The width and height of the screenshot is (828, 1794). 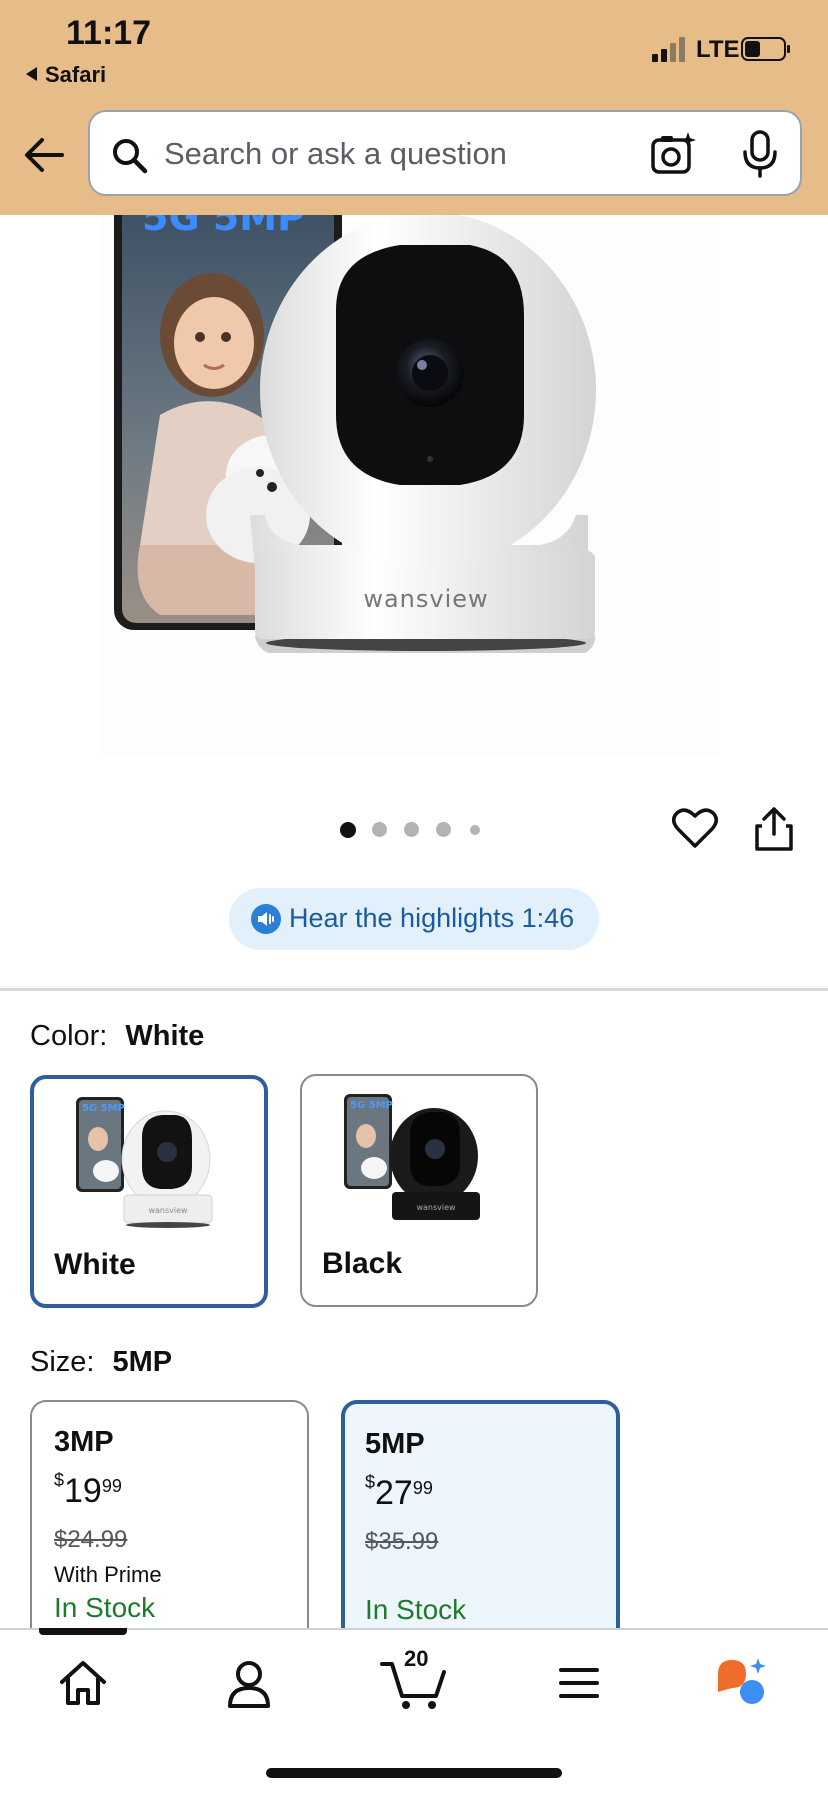 I want to click on share-icon, so click(x=774, y=829).